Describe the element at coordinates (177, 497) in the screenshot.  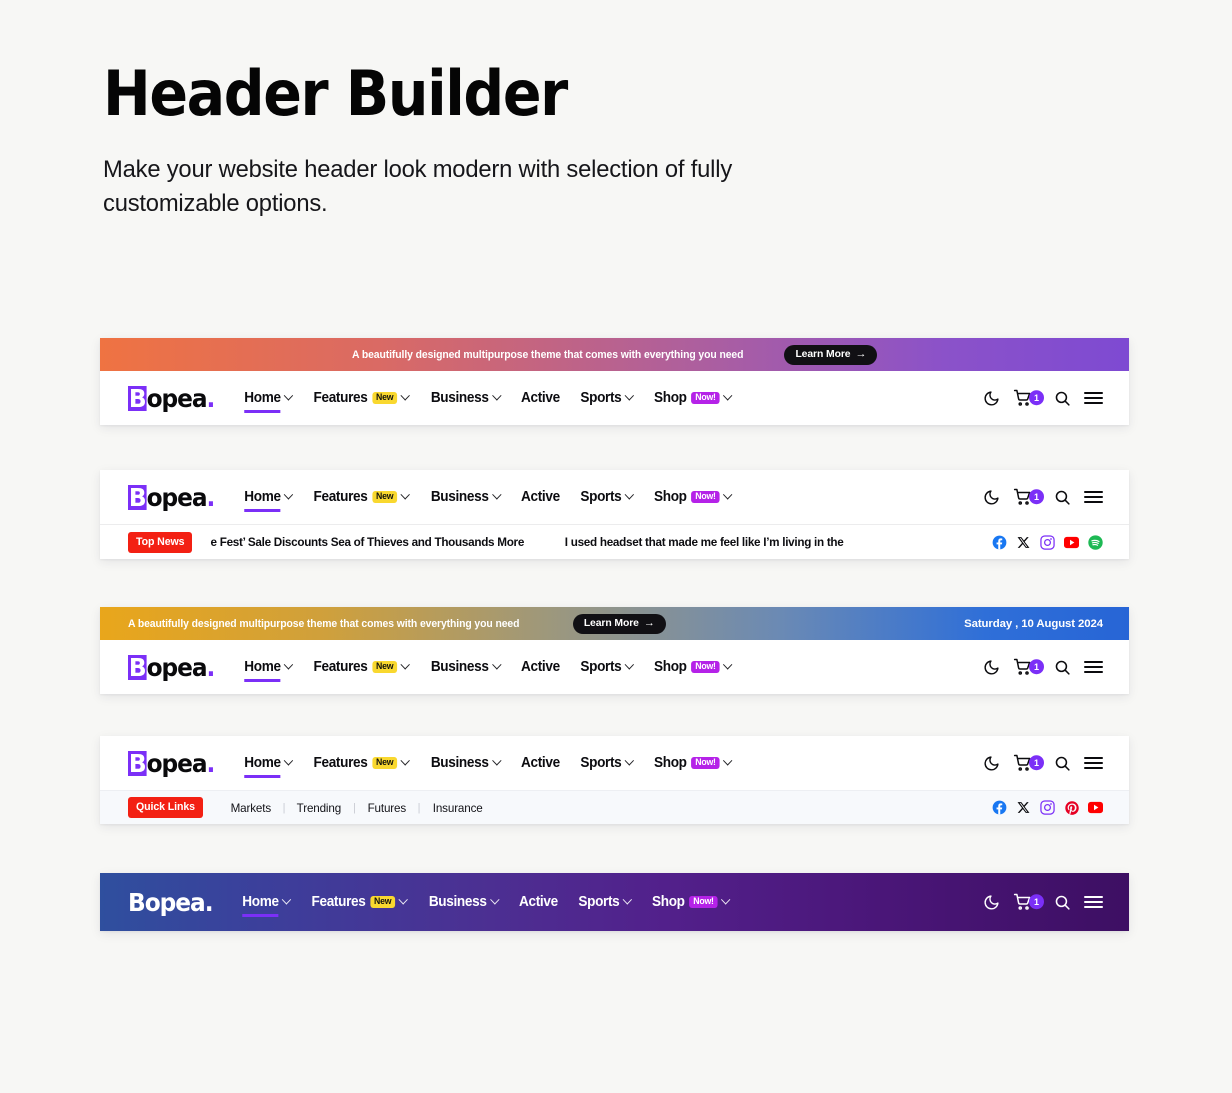
I see `logo-rest: opea` at that location.